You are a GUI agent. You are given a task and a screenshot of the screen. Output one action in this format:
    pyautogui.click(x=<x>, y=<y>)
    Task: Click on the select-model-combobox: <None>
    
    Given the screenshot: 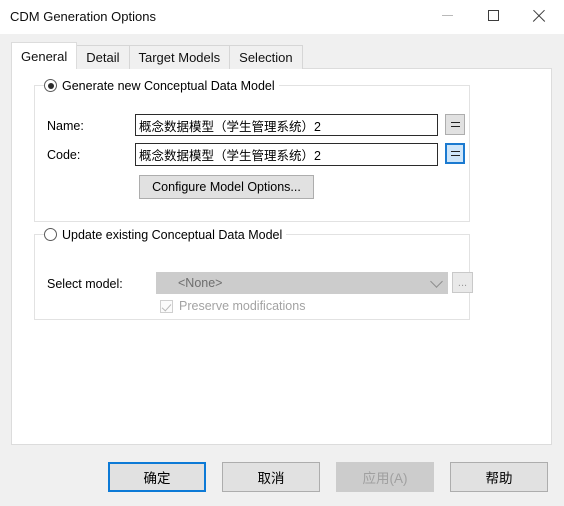 What is the action you would take?
    pyautogui.click(x=302, y=283)
    